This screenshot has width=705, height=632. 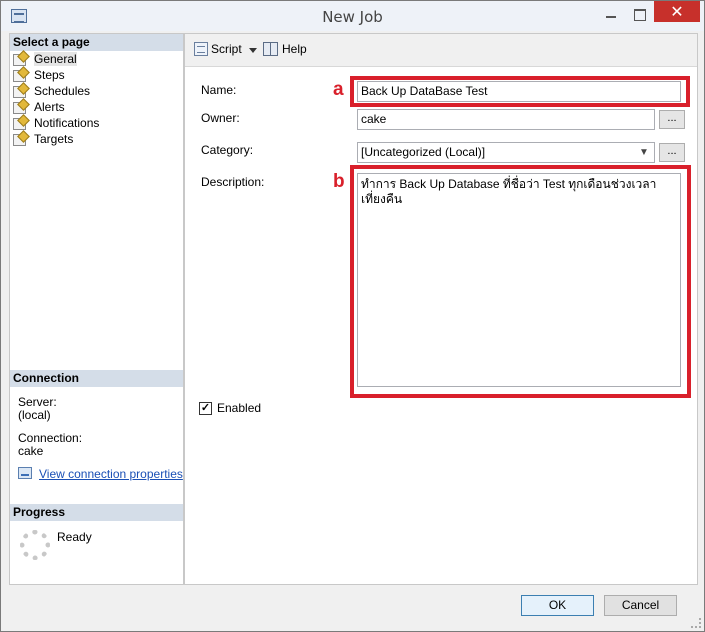 I want to click on server-value: (local), so click(x=34, y=415).